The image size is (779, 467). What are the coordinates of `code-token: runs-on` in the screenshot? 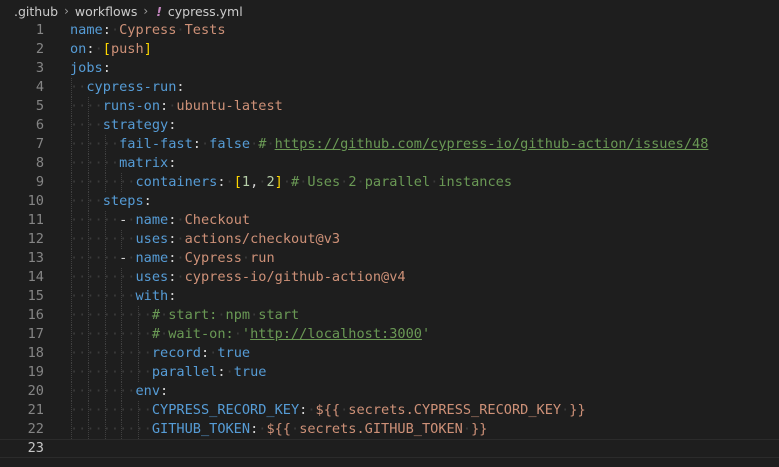 It's located at (131, 106).